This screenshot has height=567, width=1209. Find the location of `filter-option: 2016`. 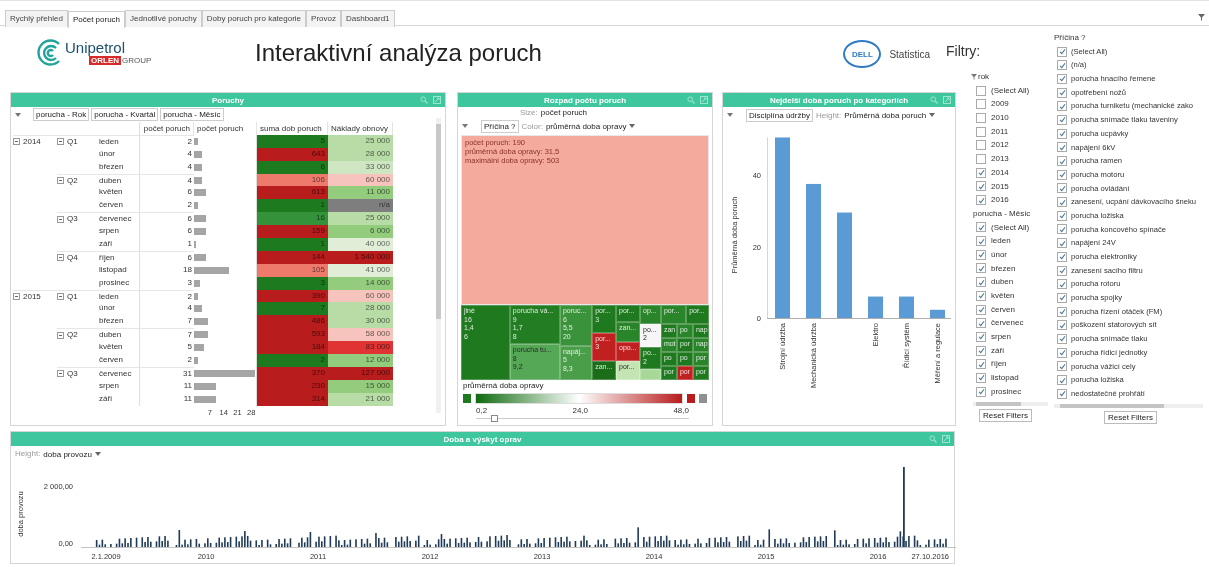

filter-option: 2016 is located at coordinates (1013, 200).